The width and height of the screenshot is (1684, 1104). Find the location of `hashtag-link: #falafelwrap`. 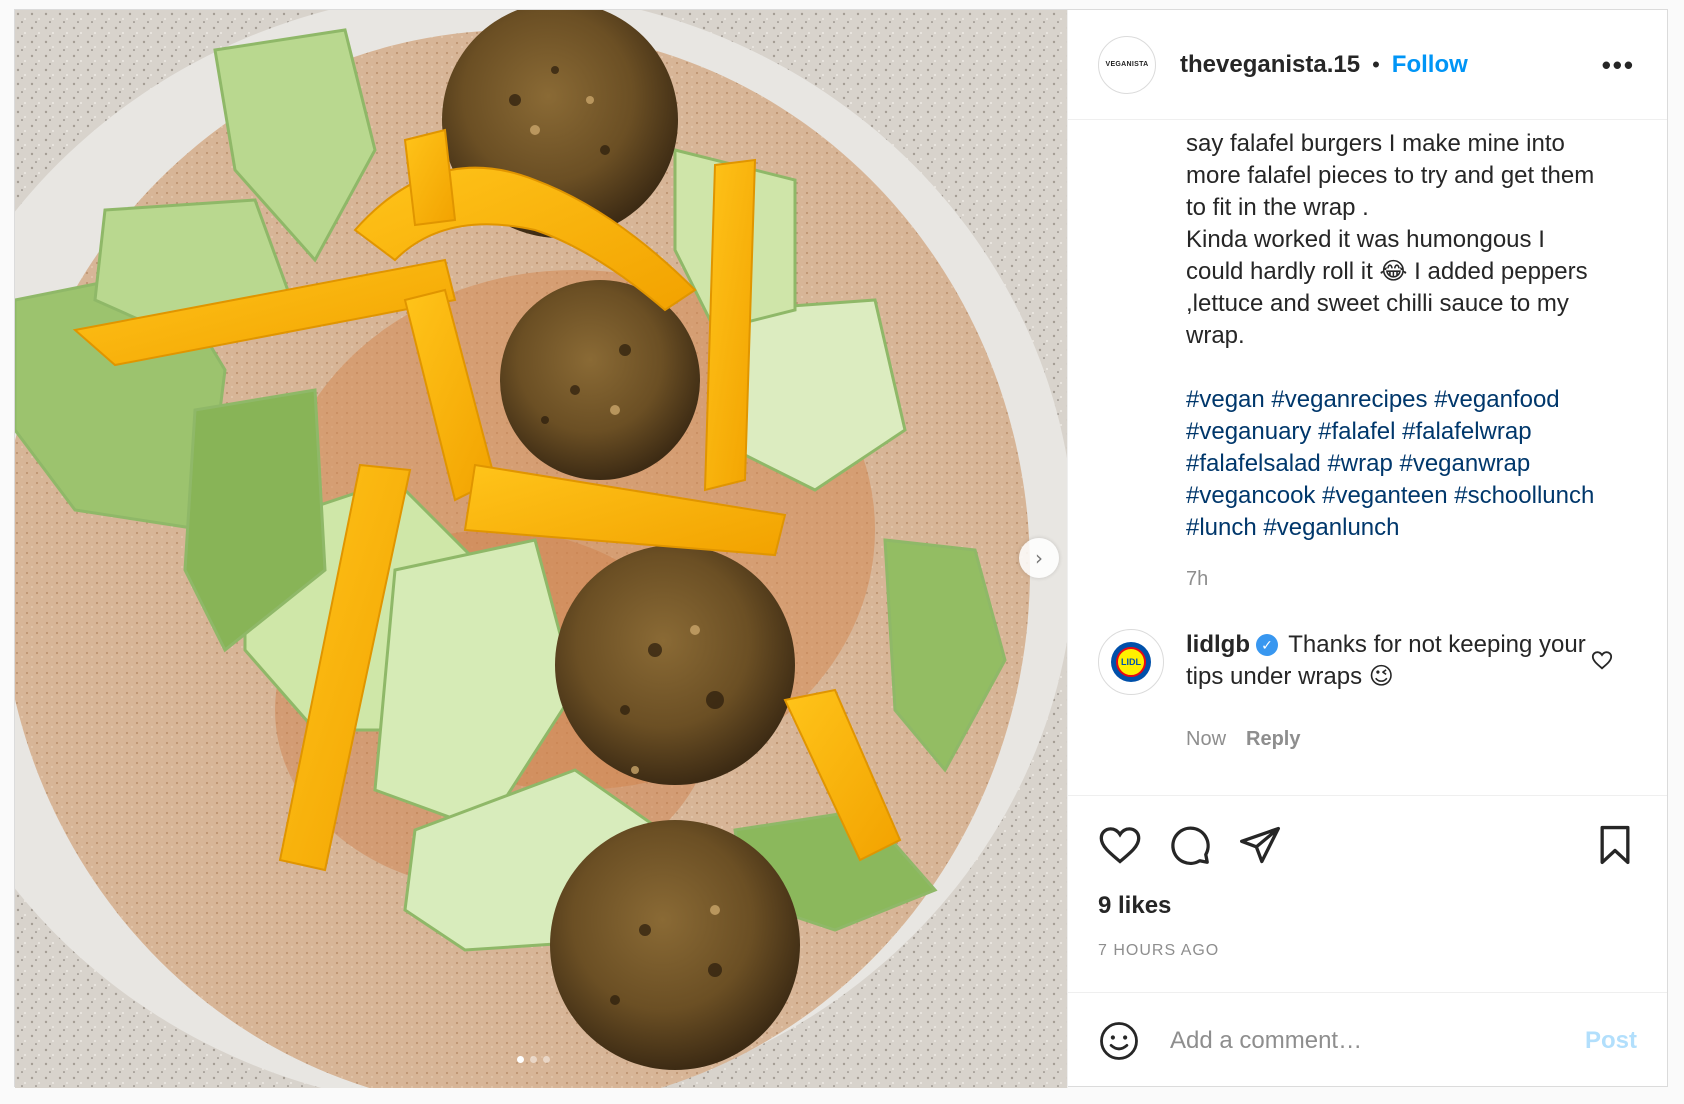

hashtag-link: #falafelwrap is located at coordinates (1466, 431).